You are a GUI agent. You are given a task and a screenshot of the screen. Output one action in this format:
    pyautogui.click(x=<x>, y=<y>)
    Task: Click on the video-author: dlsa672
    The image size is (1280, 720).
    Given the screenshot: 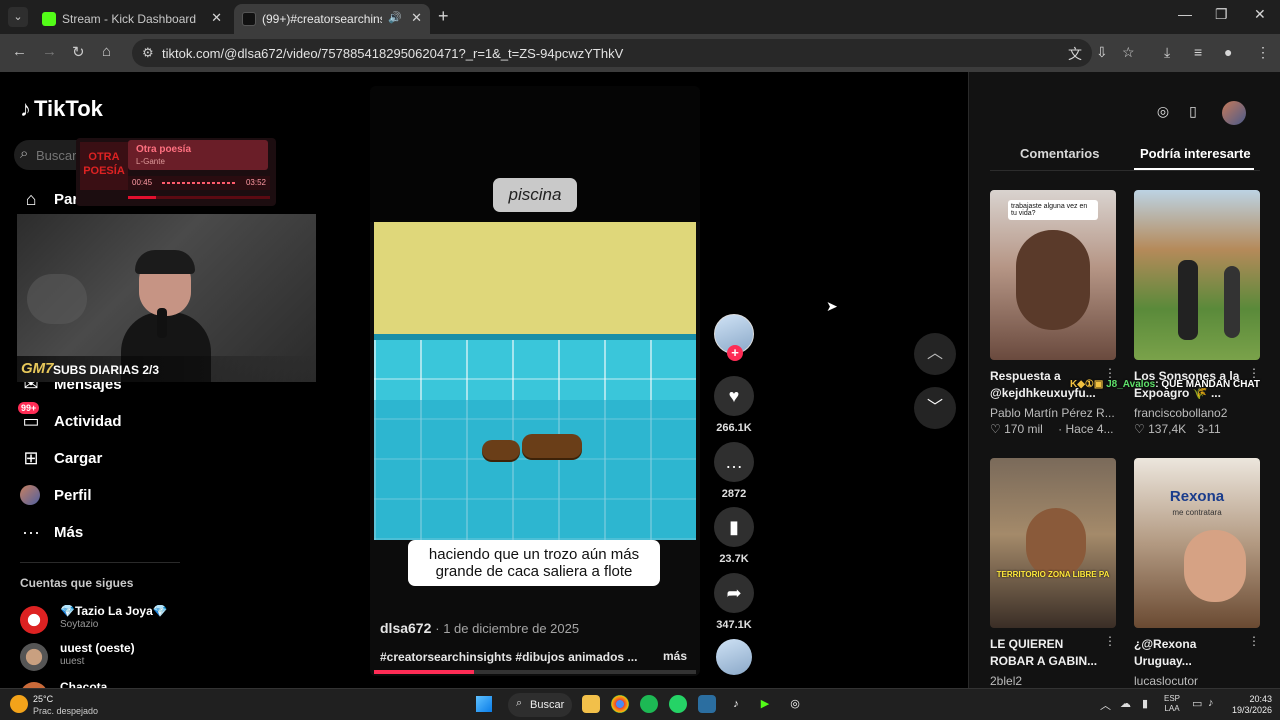 What is the action you would take?
    pyautogui.click(x=405, y=628)
    